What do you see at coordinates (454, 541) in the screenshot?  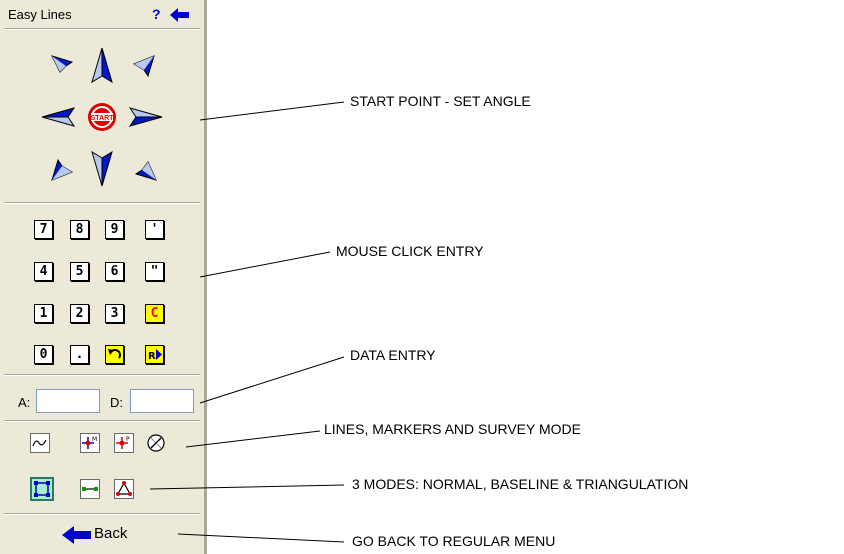 I see `callout-go-back: GO BACK TO REGULAR MENU` at bounding box center [454, 541].